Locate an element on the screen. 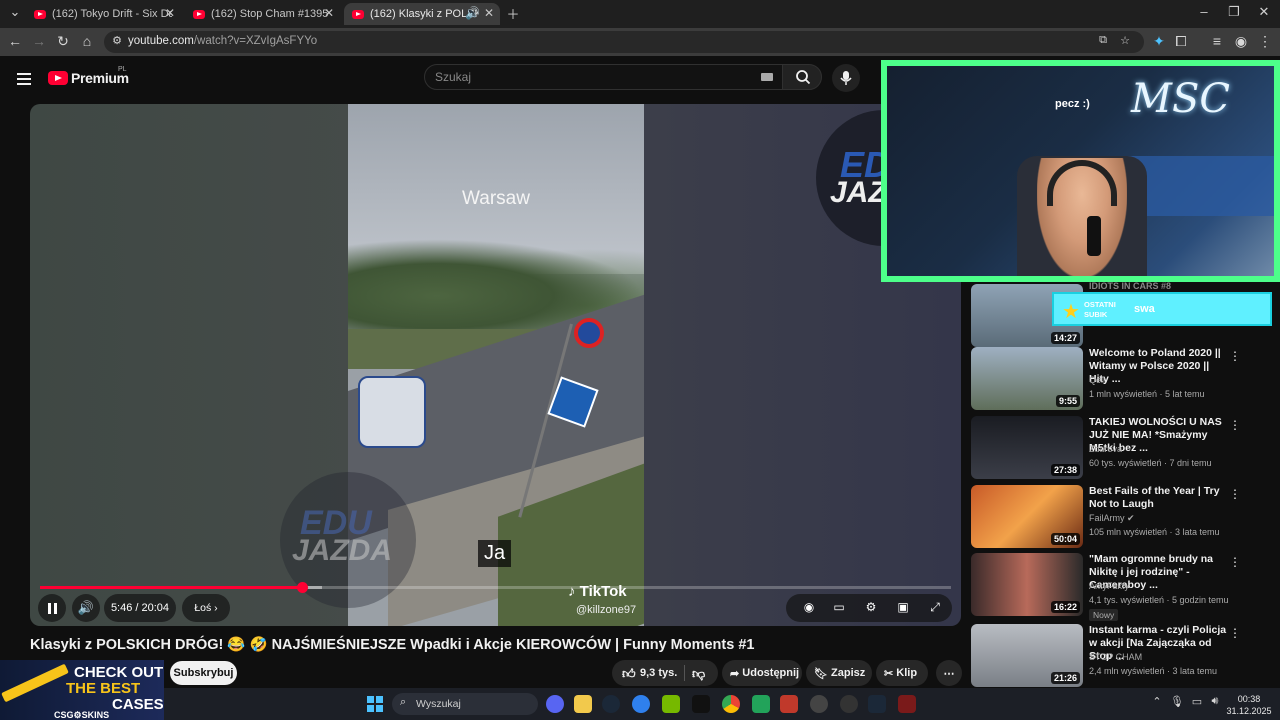 This screenshot has width=1280, height=720. close-window-icon: ✕ is located at coordinates (1264, 12).